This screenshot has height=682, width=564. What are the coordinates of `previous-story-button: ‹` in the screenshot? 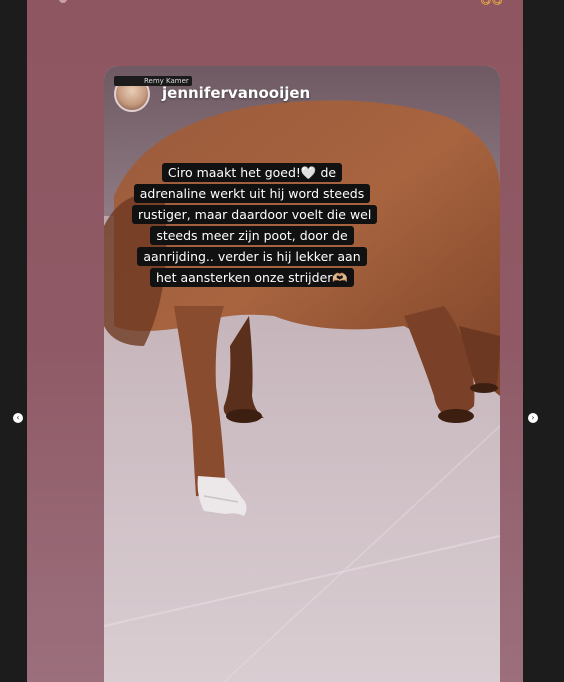 It's located at (18, 418).